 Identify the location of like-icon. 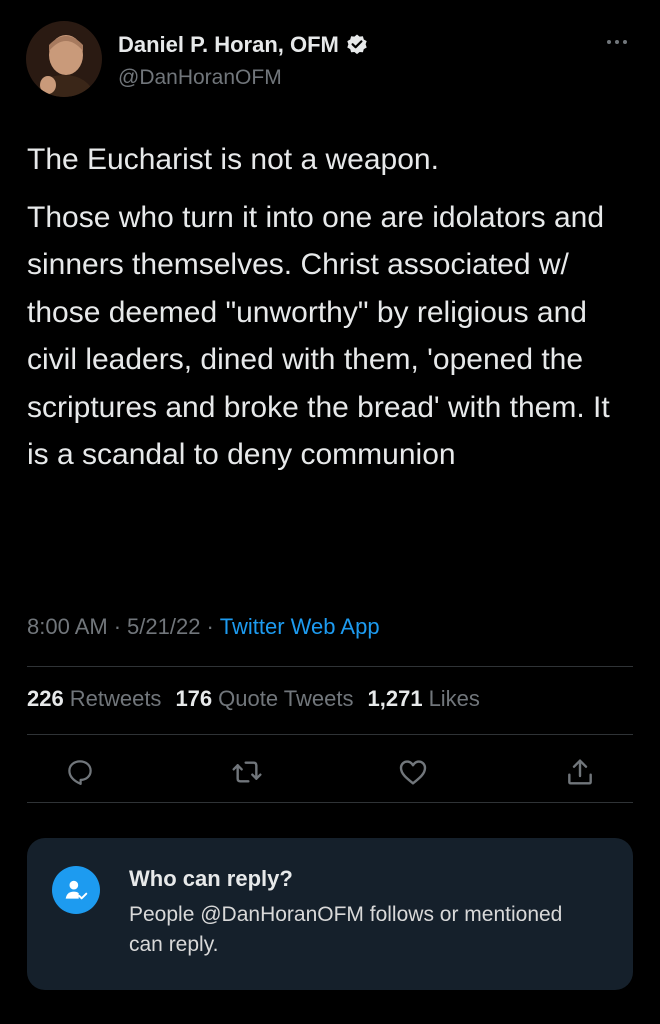
(413, 772).